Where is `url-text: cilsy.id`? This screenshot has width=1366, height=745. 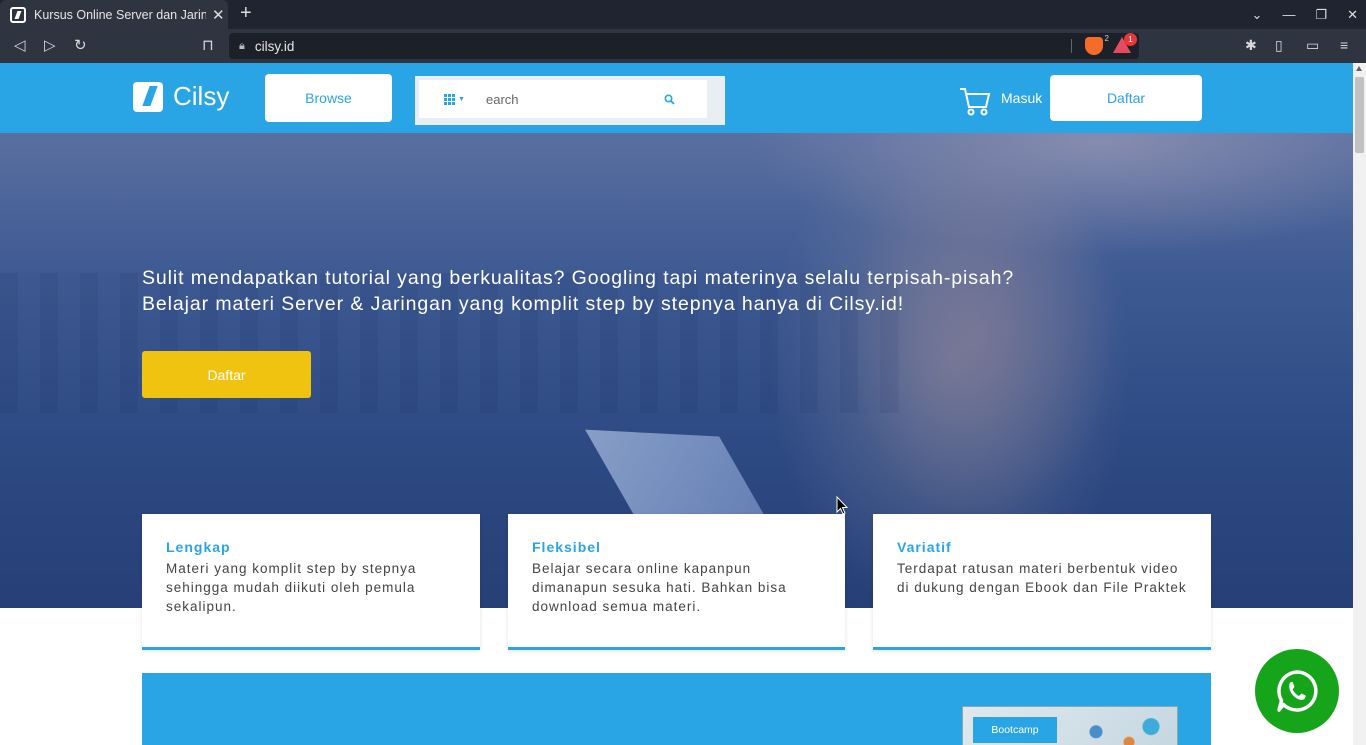
url-text: cilsy.id is located at coordinates (274, 46).